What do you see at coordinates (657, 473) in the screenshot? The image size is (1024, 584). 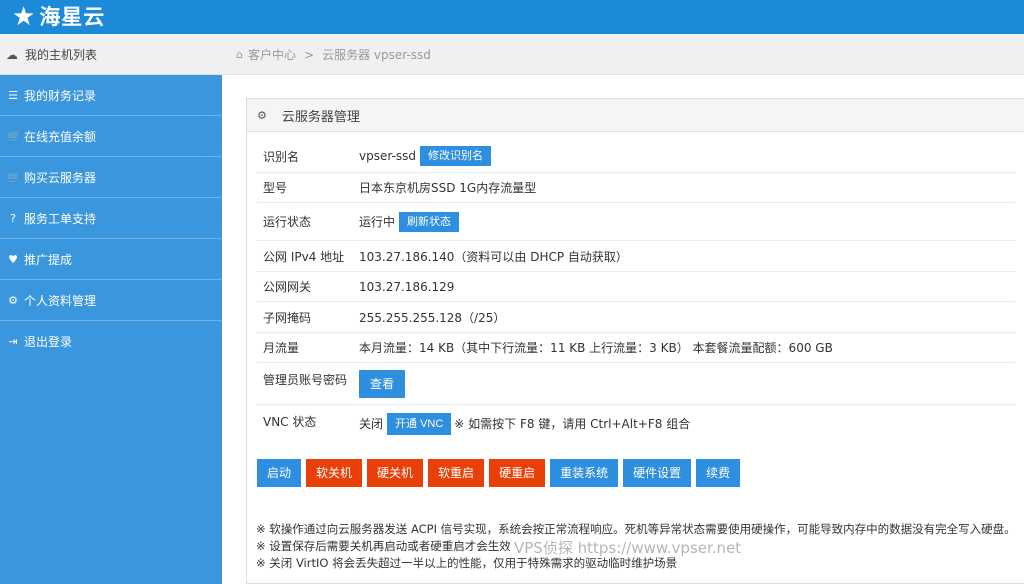 I see `hardware-settings-button: 硬件设置` at bounding box center [657, 473].